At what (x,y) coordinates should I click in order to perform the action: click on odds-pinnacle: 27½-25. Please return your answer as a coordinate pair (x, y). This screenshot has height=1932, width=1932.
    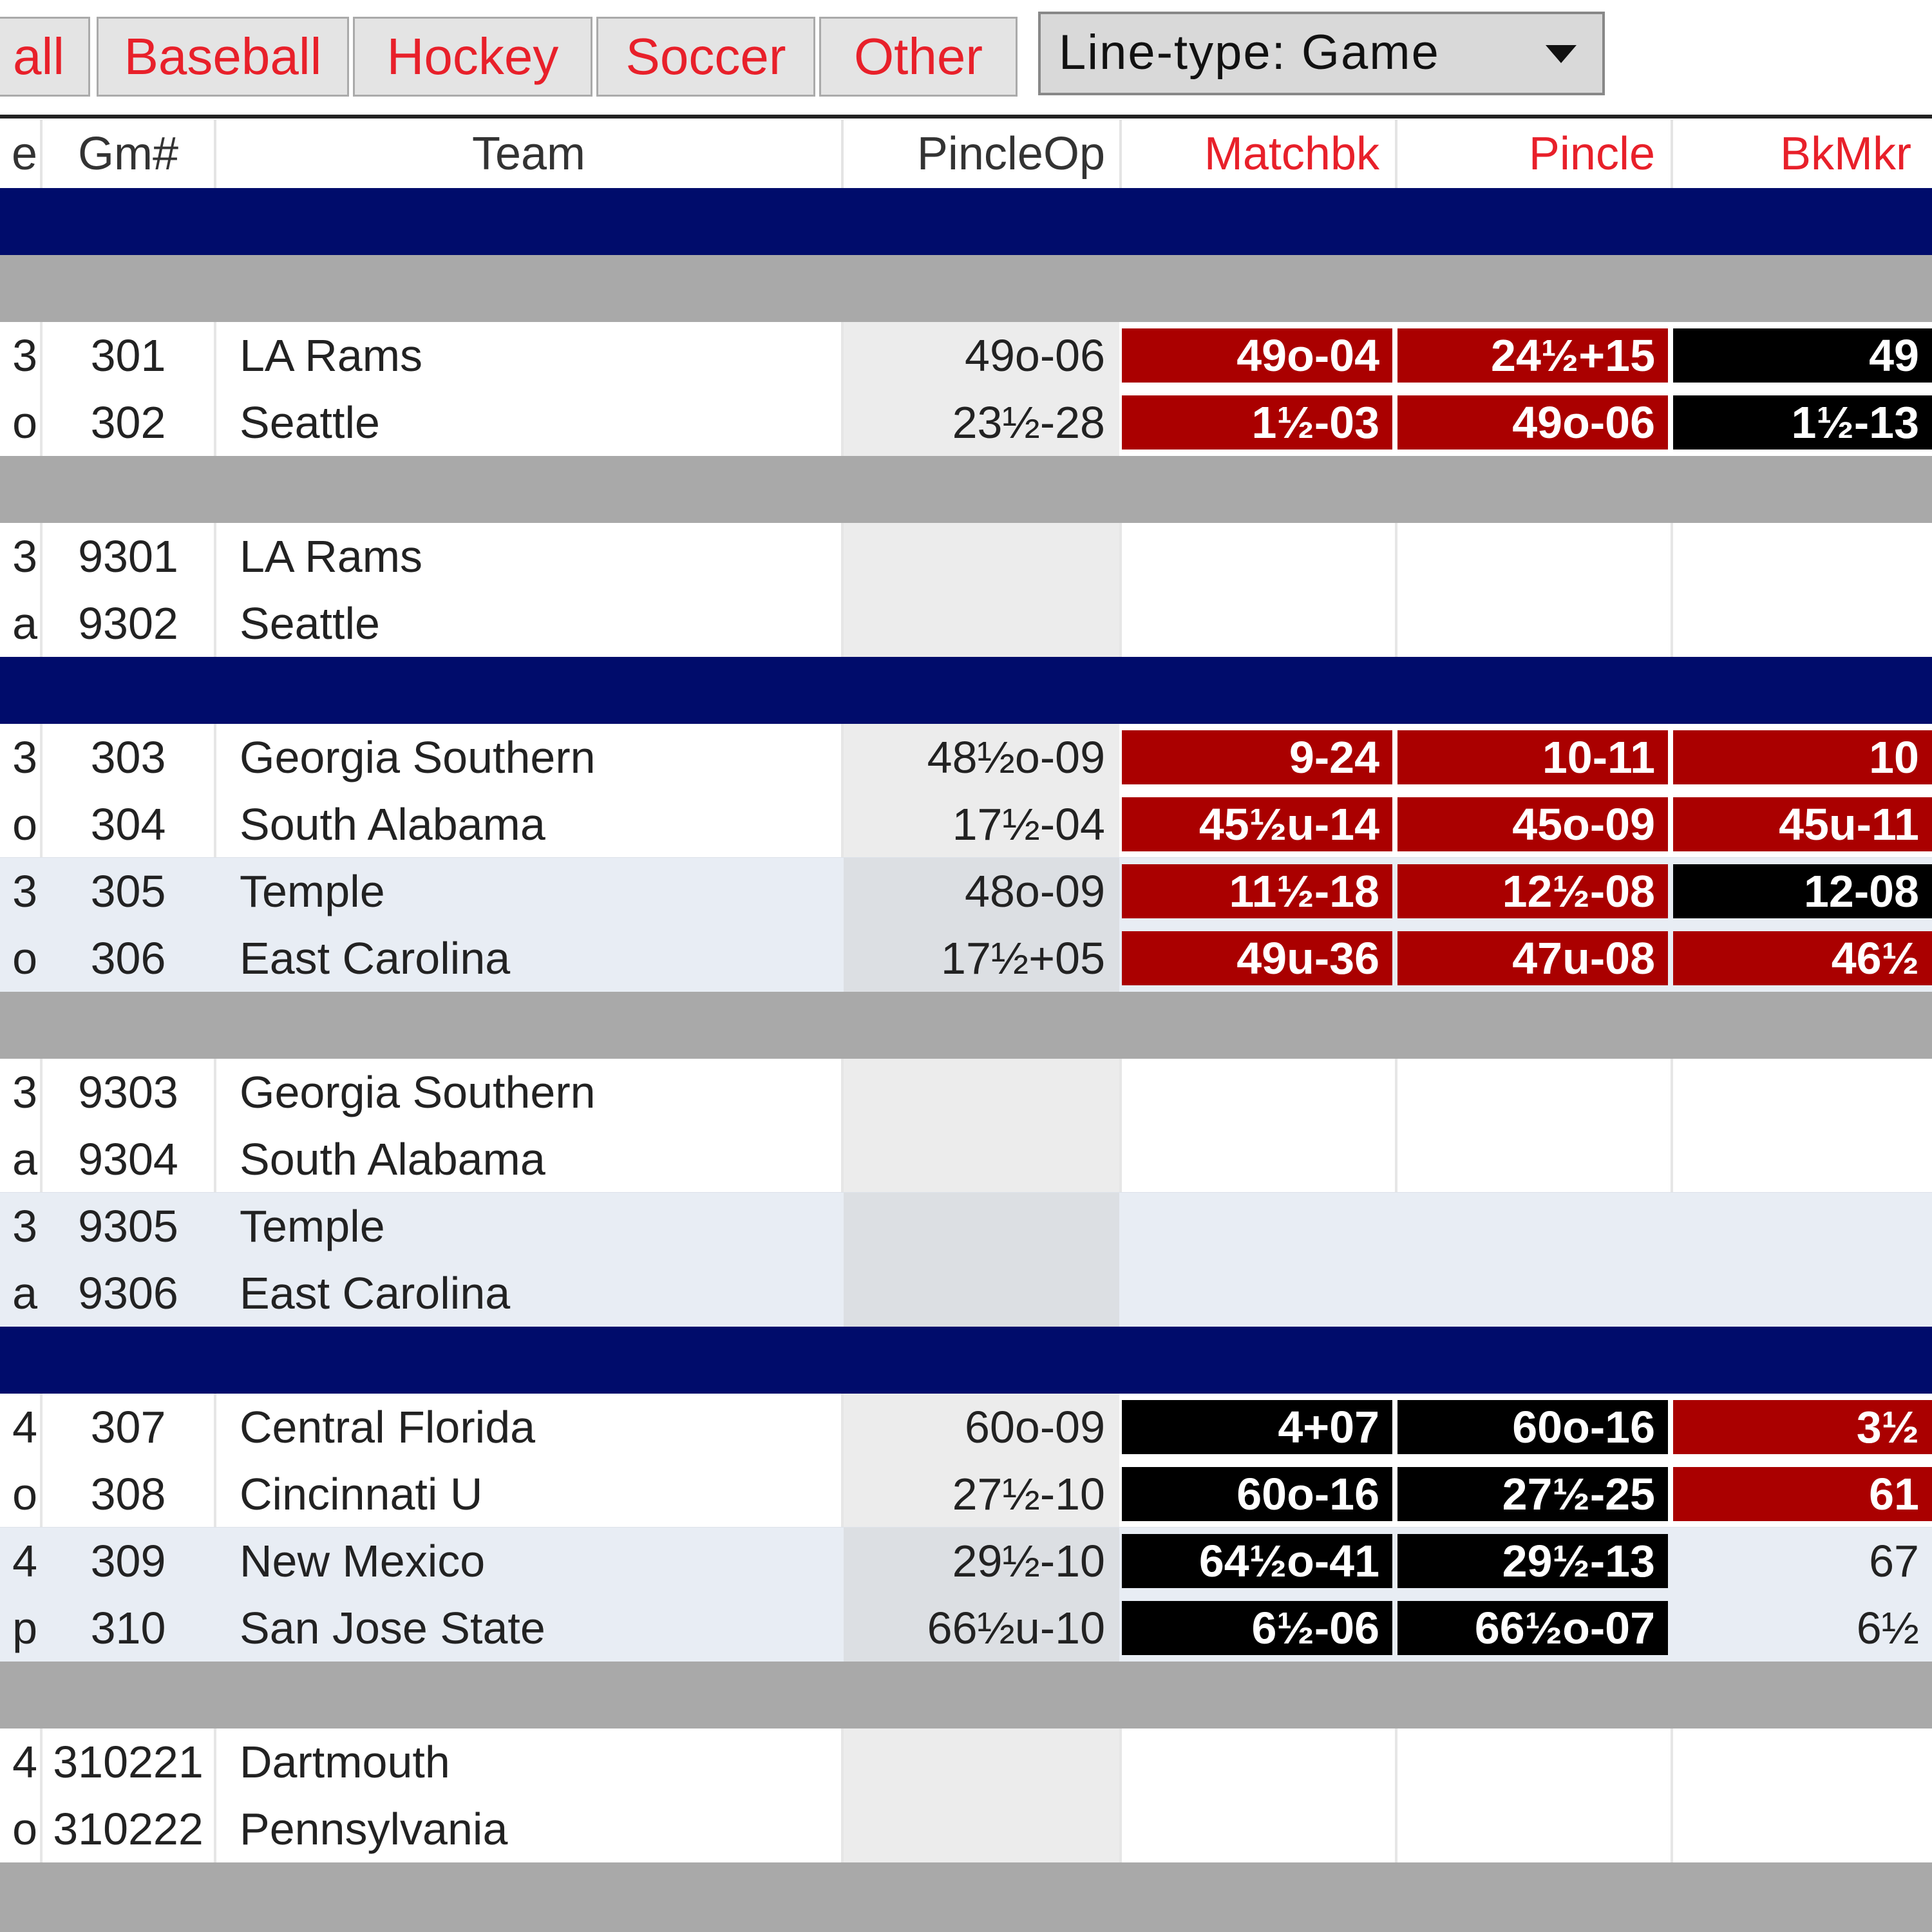
    Looking at the image, I should click on (1533, 1494).